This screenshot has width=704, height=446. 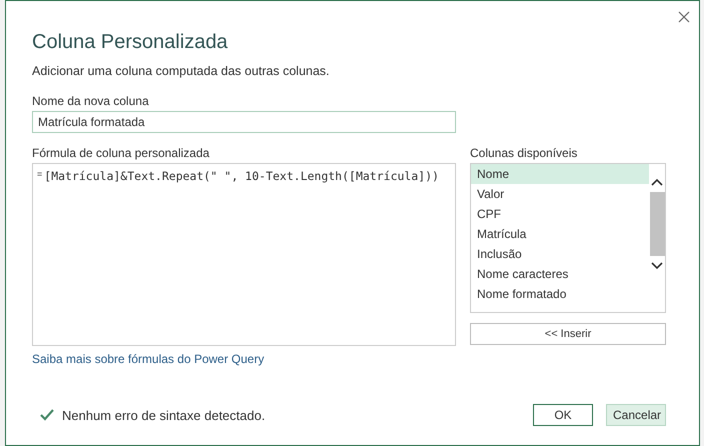 What do you see at coordinates (560, 234) in the screenshot?
I see `column-item: Matrícula` at bounding box center [560, 234].